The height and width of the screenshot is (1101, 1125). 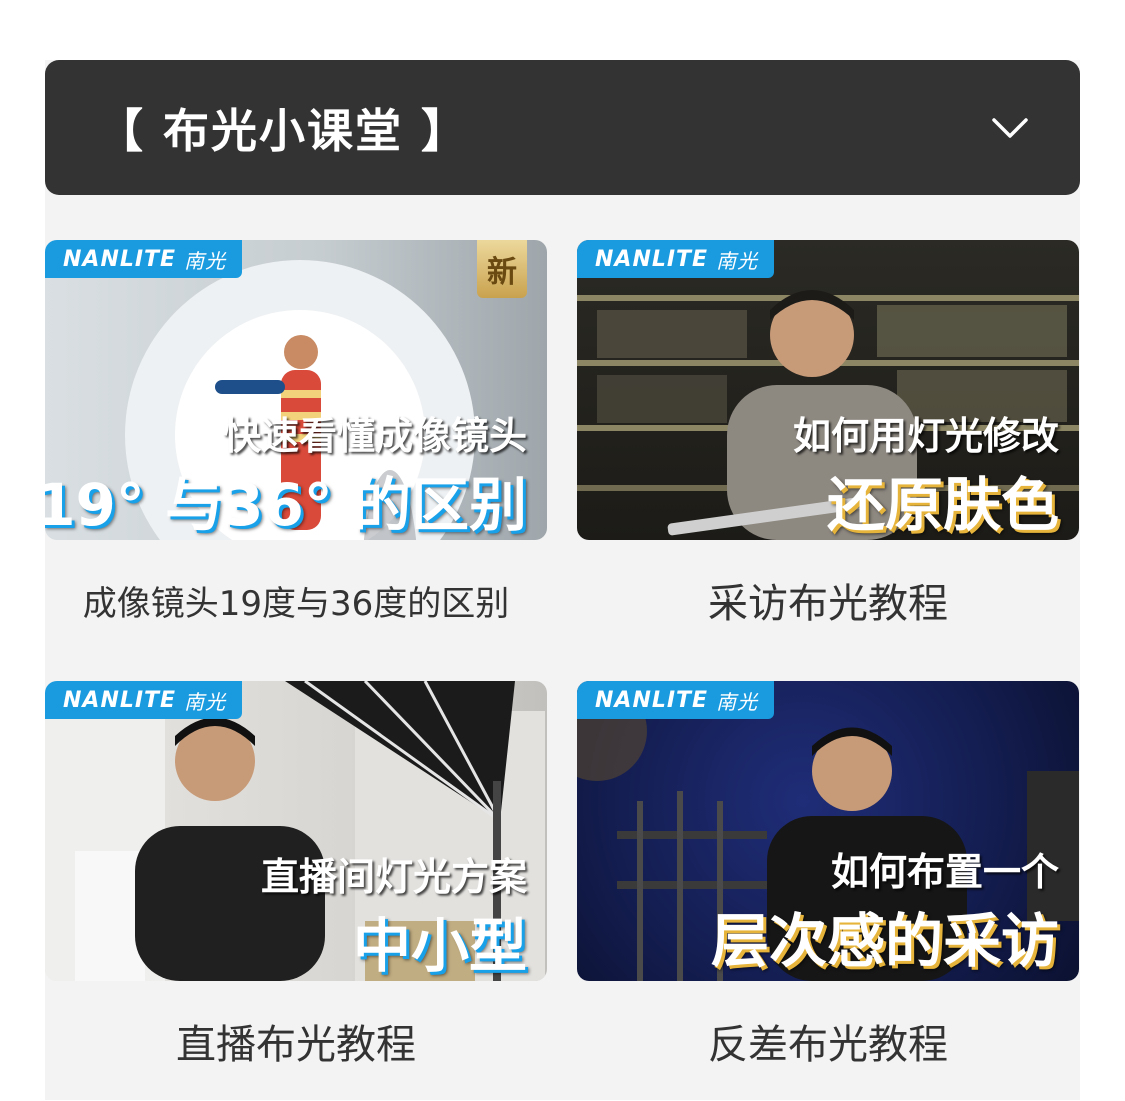 I want to click on video-caption: 采访布光教程, so click(x=828, y=600).